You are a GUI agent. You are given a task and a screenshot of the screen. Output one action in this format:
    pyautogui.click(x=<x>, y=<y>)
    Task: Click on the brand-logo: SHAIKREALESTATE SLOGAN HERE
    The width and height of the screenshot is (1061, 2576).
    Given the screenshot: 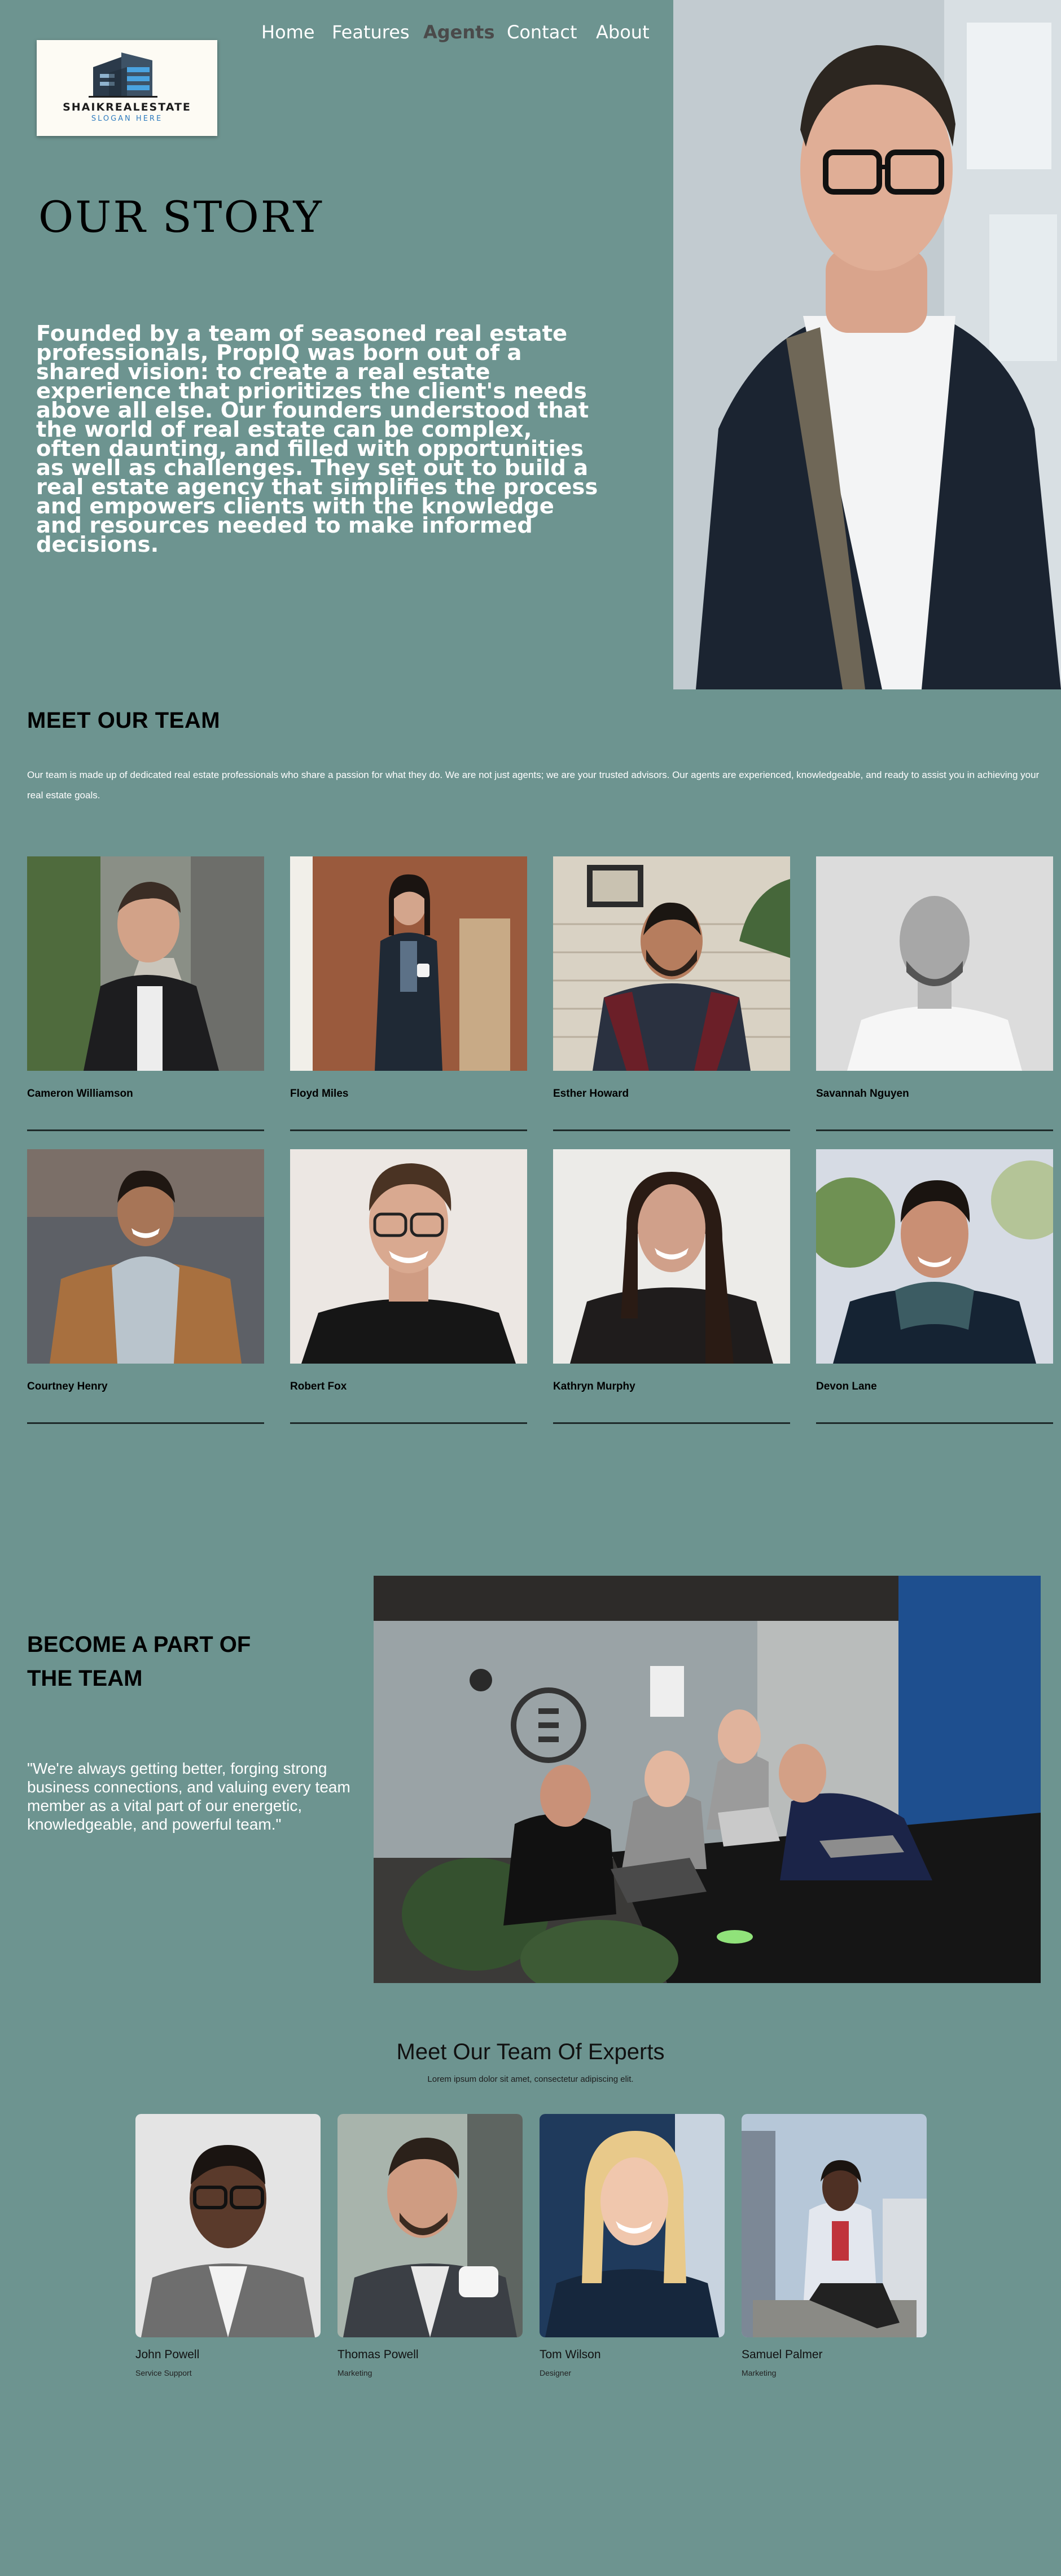 What is the action you would take?
    pyautogui.click(x=127, y=88)
    